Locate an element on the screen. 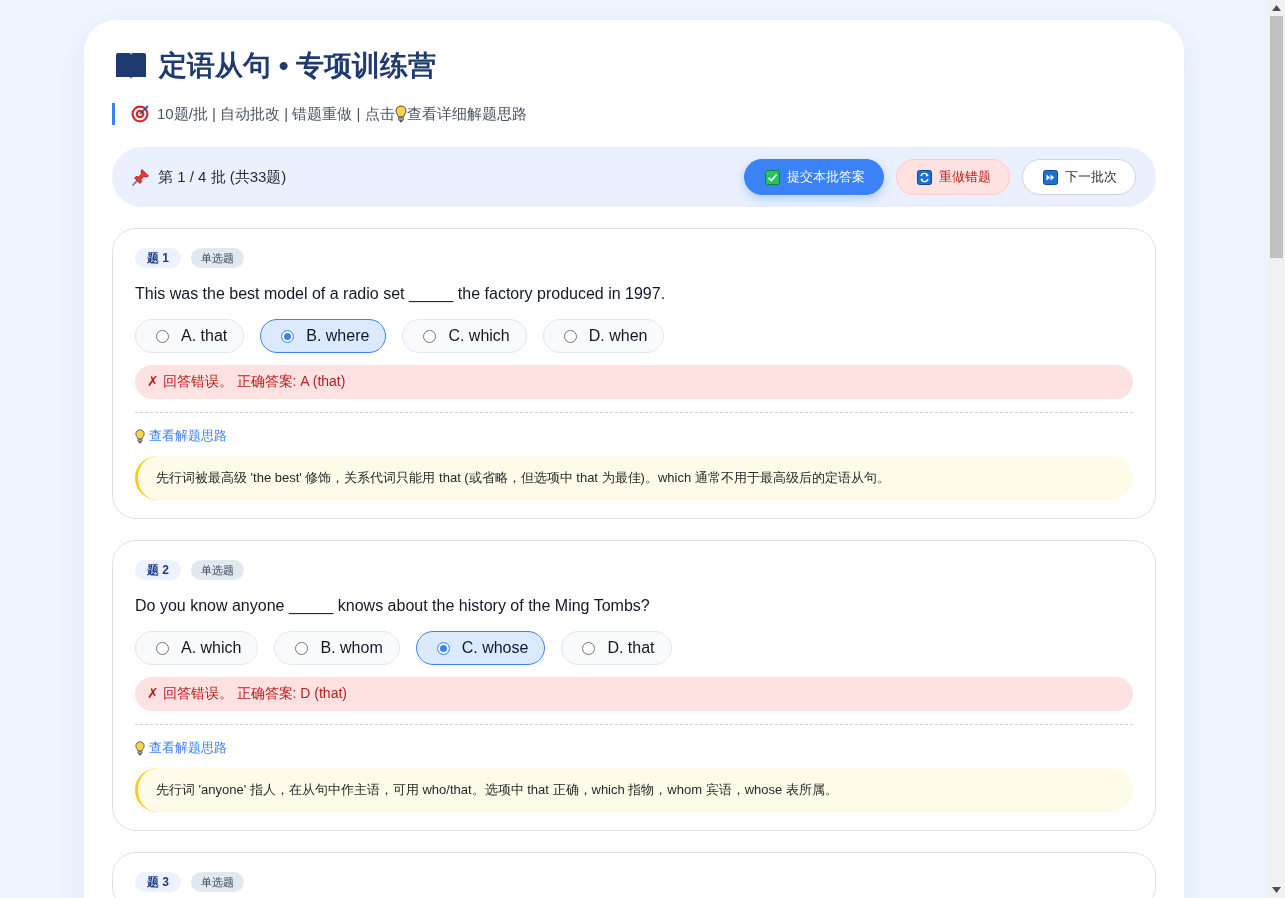 This screenshot has height=898, width=1285. answer-option: C. whose is located at coordinates (480, 648).